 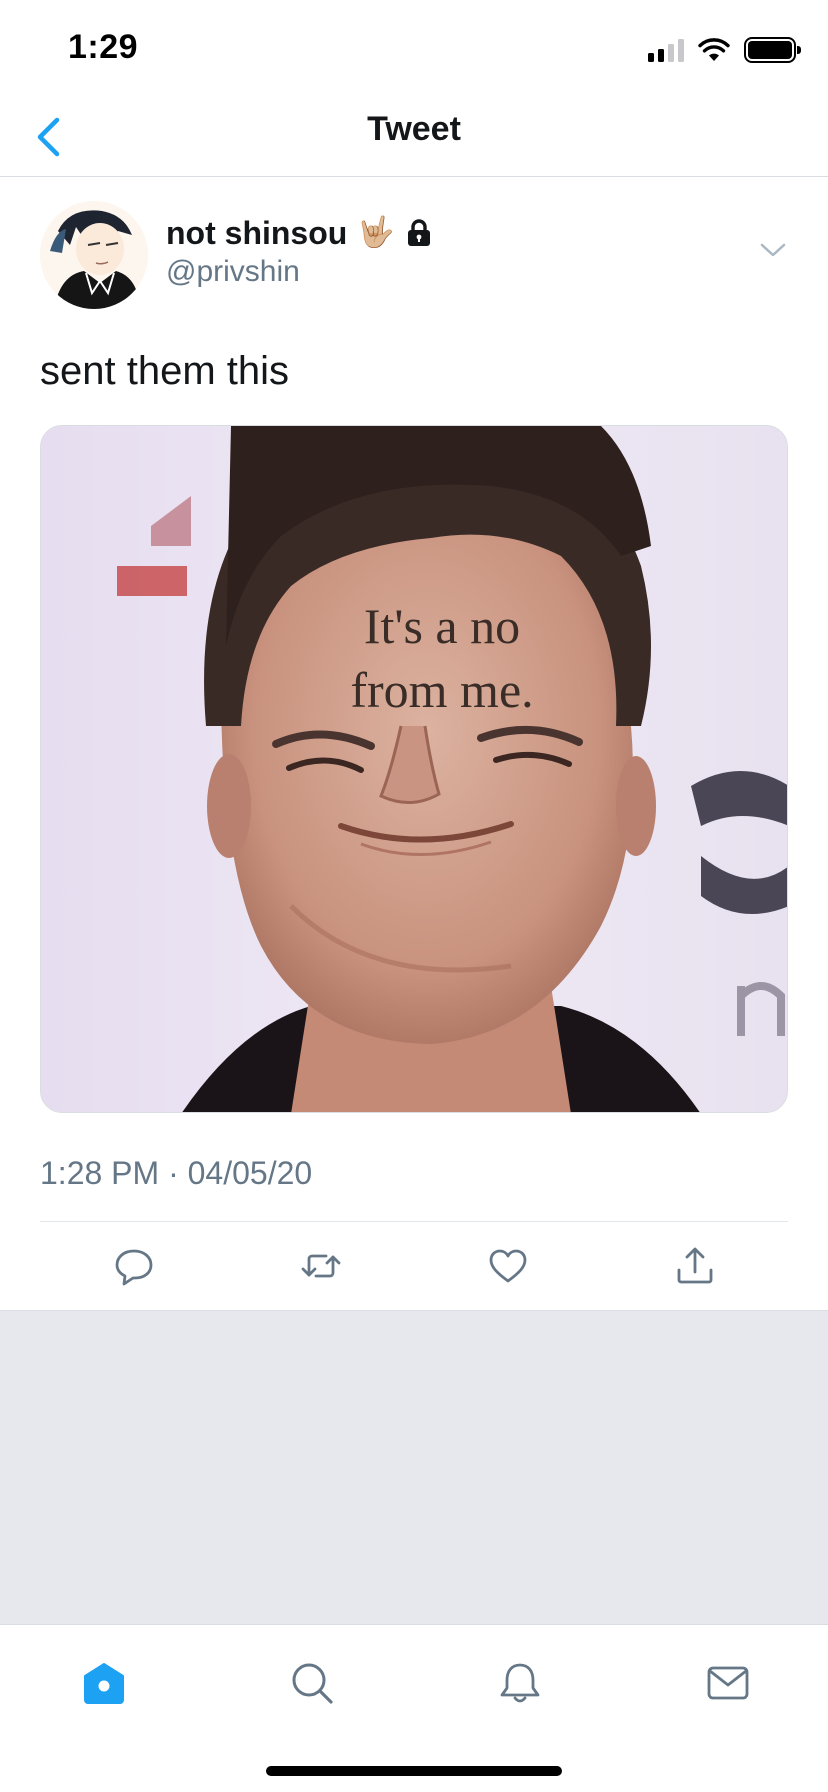 I want to click on status-icons, so click(x=724, y=50).